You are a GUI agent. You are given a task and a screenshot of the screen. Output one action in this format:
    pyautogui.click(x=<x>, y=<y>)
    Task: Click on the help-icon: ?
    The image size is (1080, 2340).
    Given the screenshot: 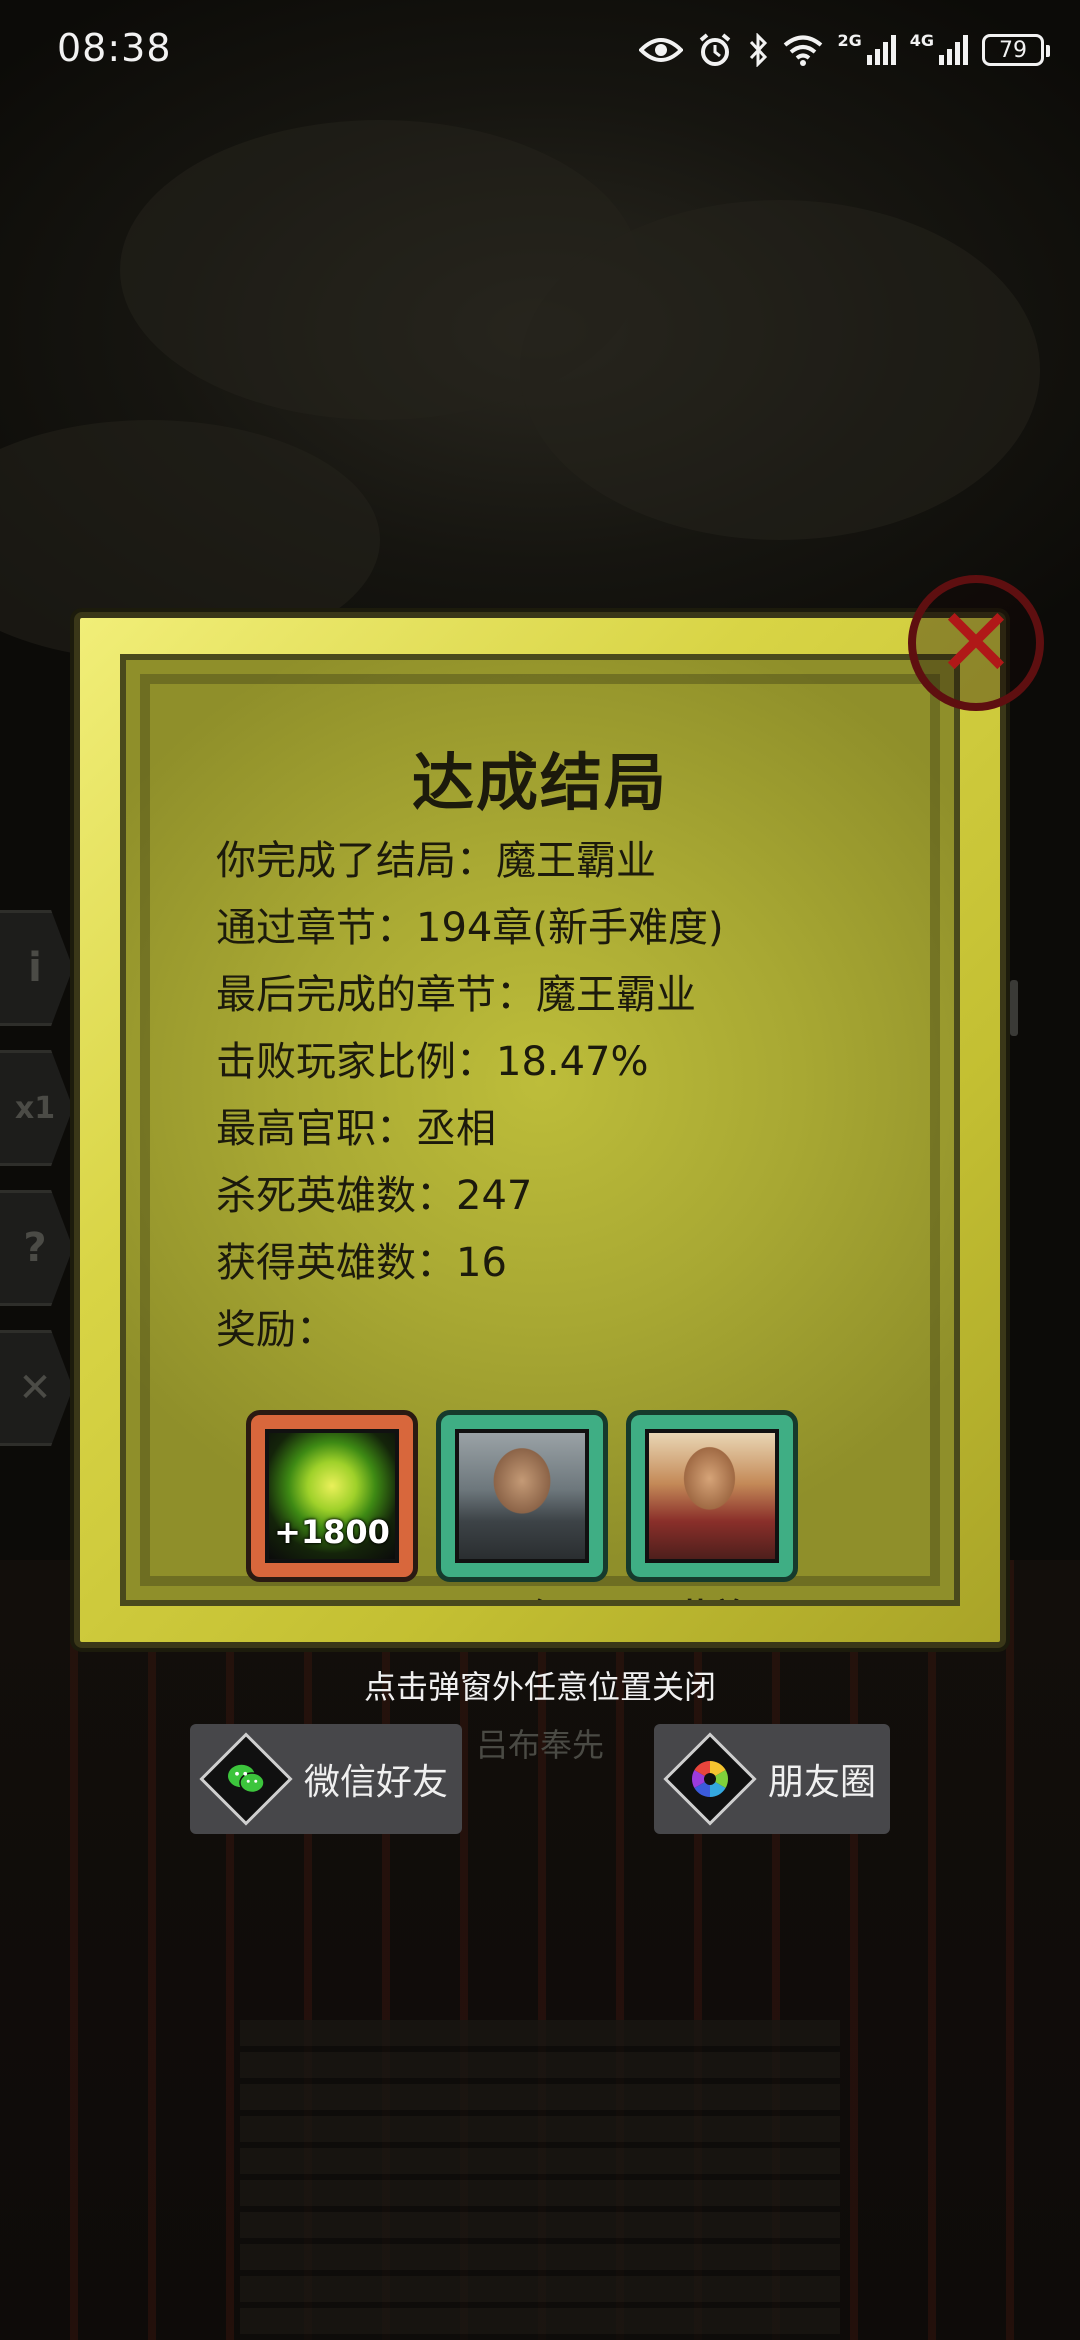 What is the action you would take?
    pyautogui.click(x=35, y=1248)
    